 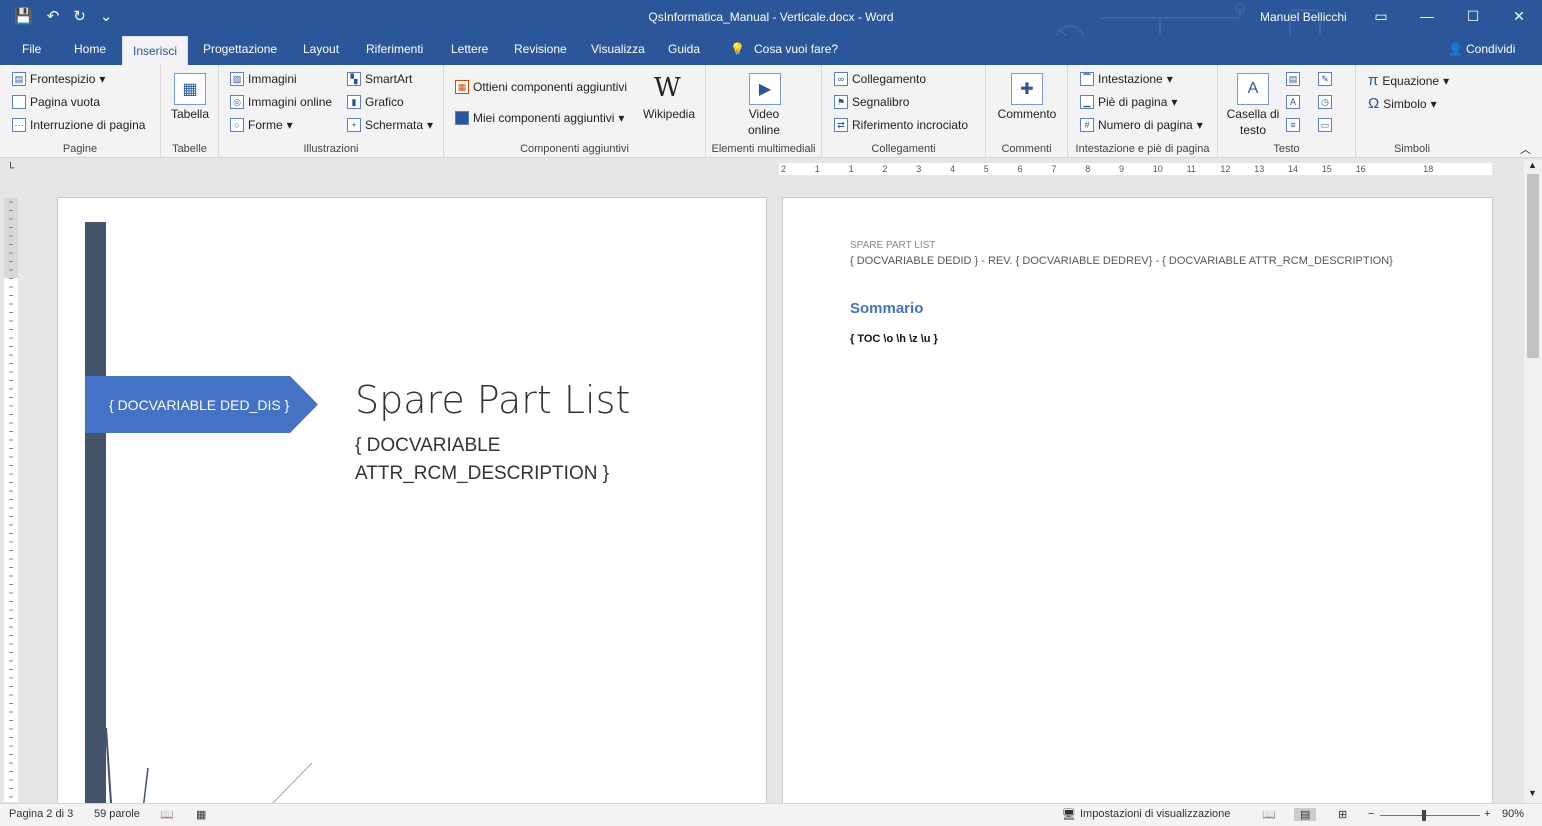 What do you see at coordinates (1141, 125) in the screenshot?
I see `numero-pagina-button: # Numero di pagina ▾` at bounding box center [1141, 125].